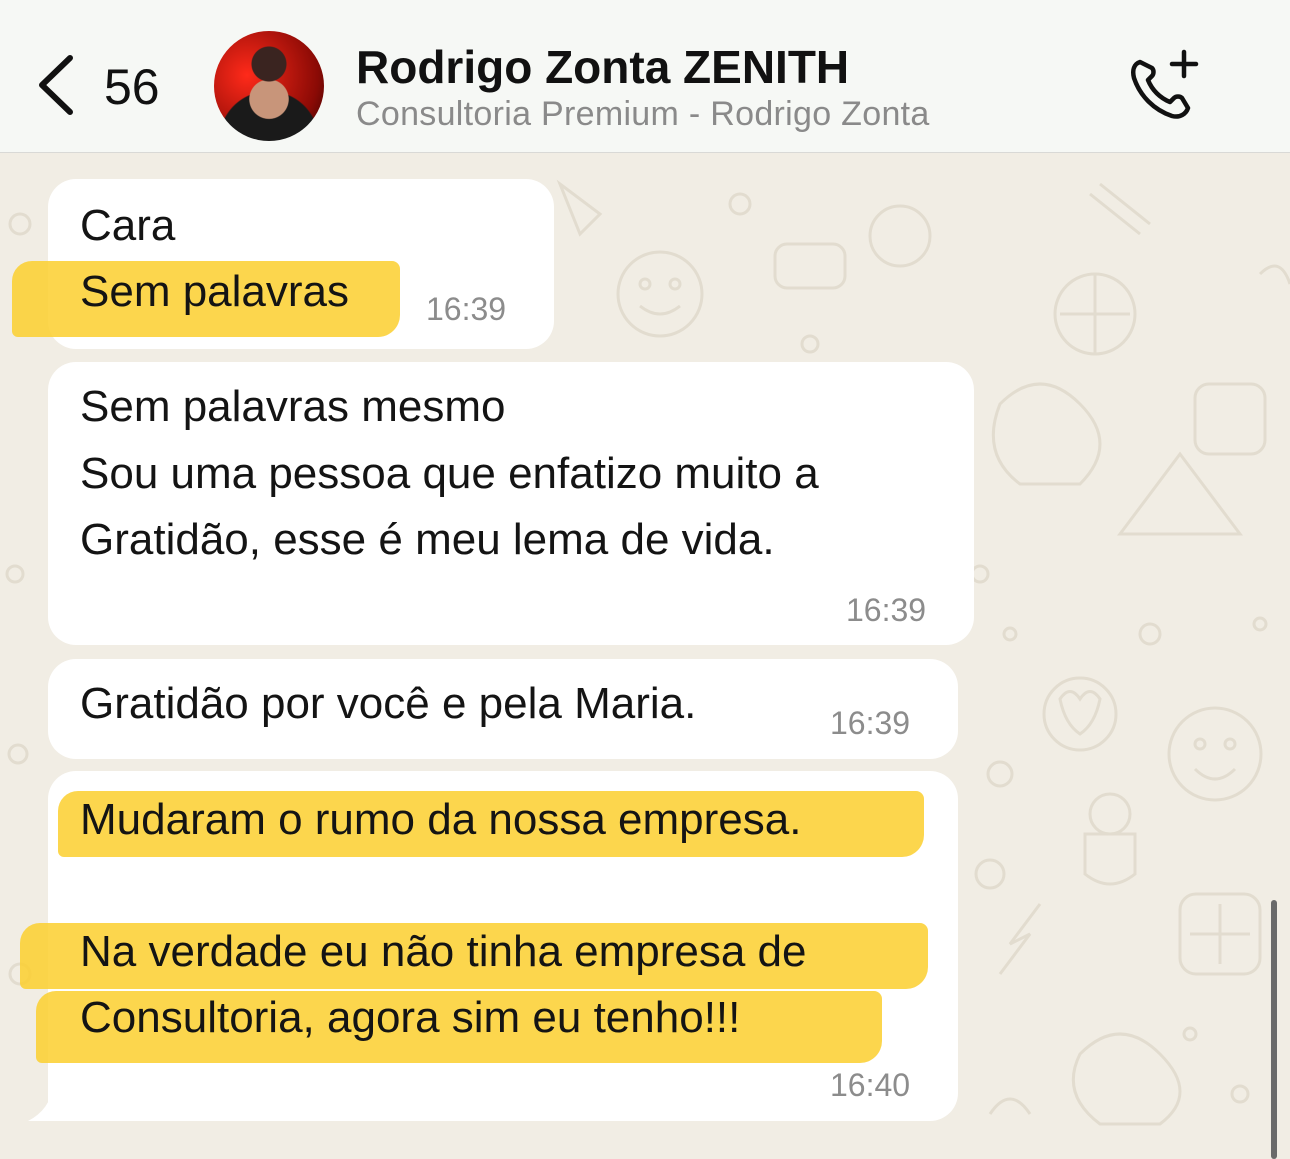 Image resolution: width=1290 pixels, height=1159 pixels. Describe the element at coordinates (410, 1017) in the screenshot. I see `message-text: Consultoria, agora sim eu tenho!!!` at that location.